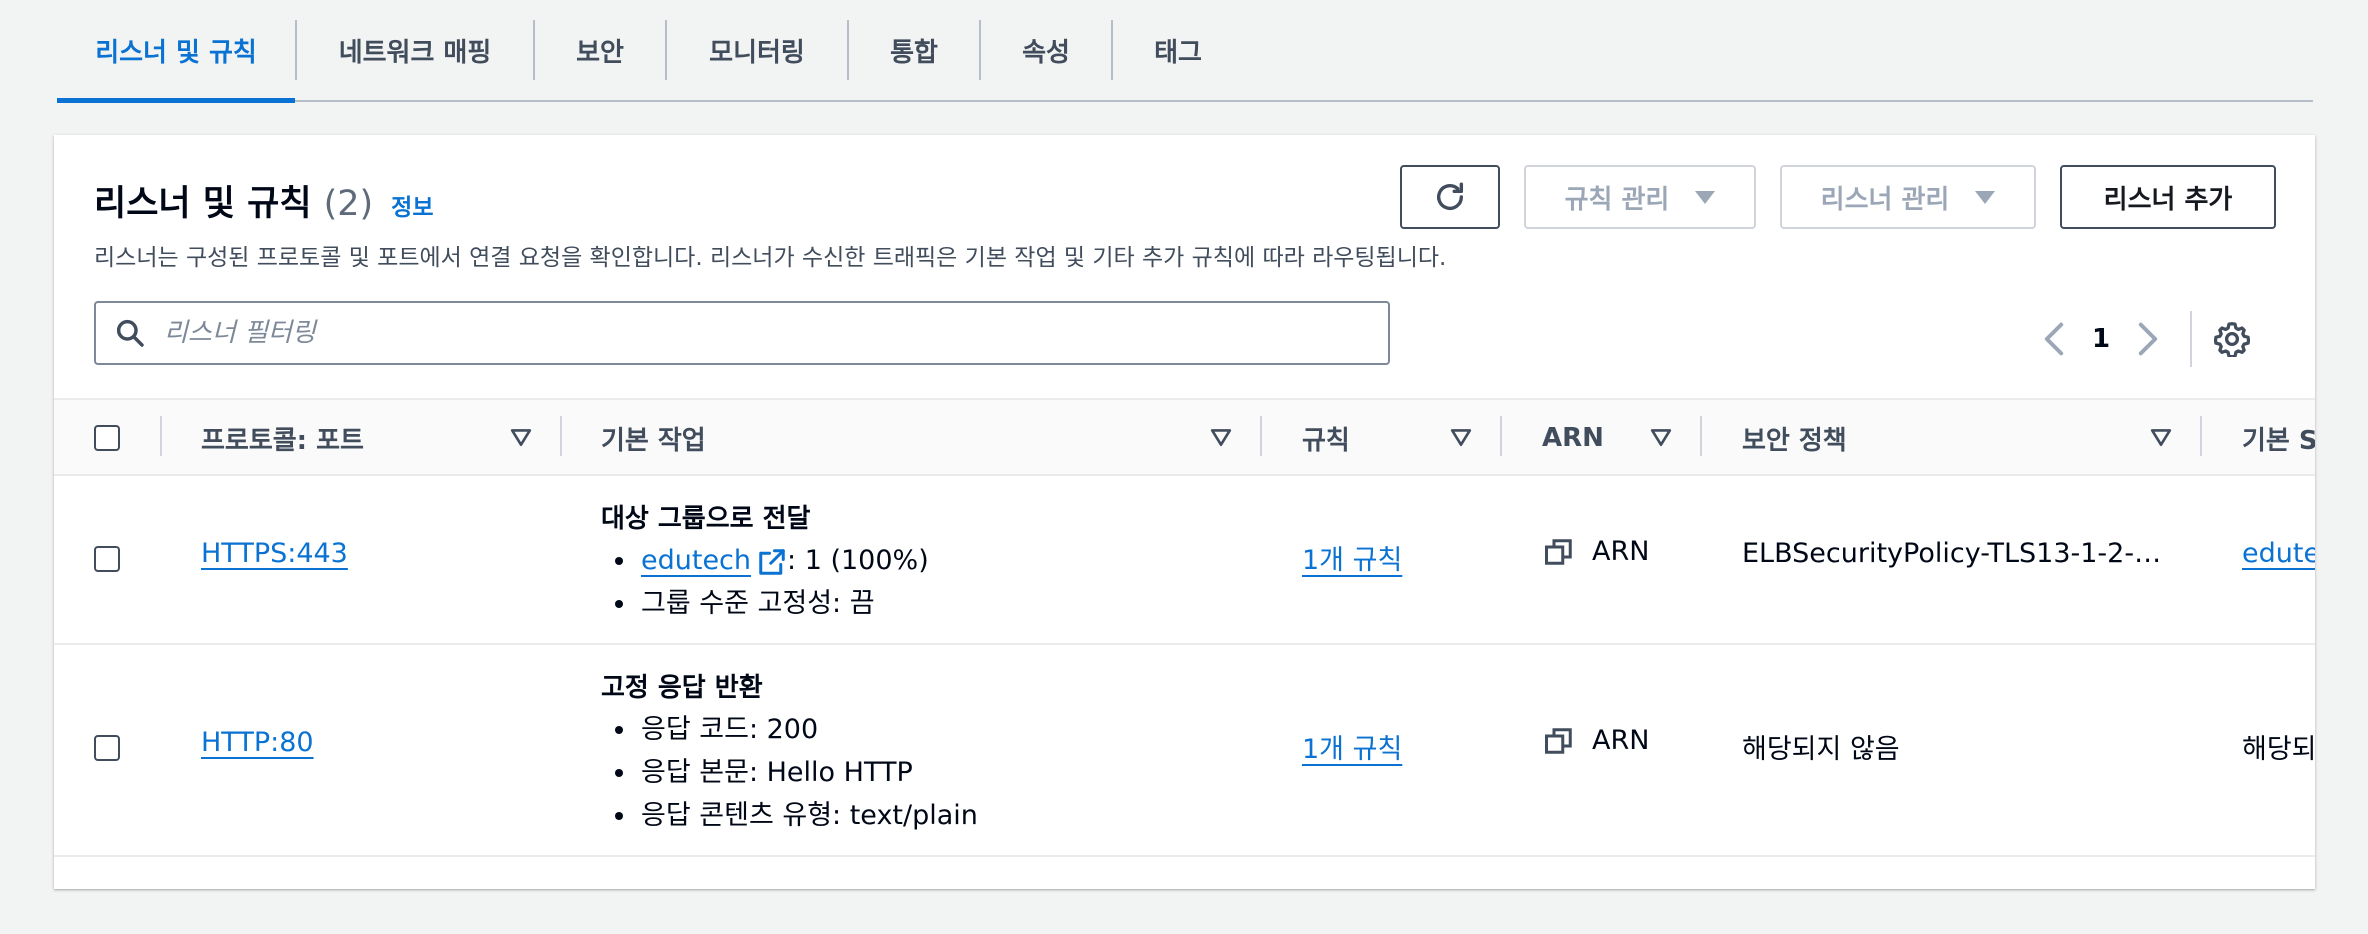  What do you see at coordinates (653, 438) in the screenshot?
I see `column-header-default-action: 기본 작업` at bounding box center [653, 438].